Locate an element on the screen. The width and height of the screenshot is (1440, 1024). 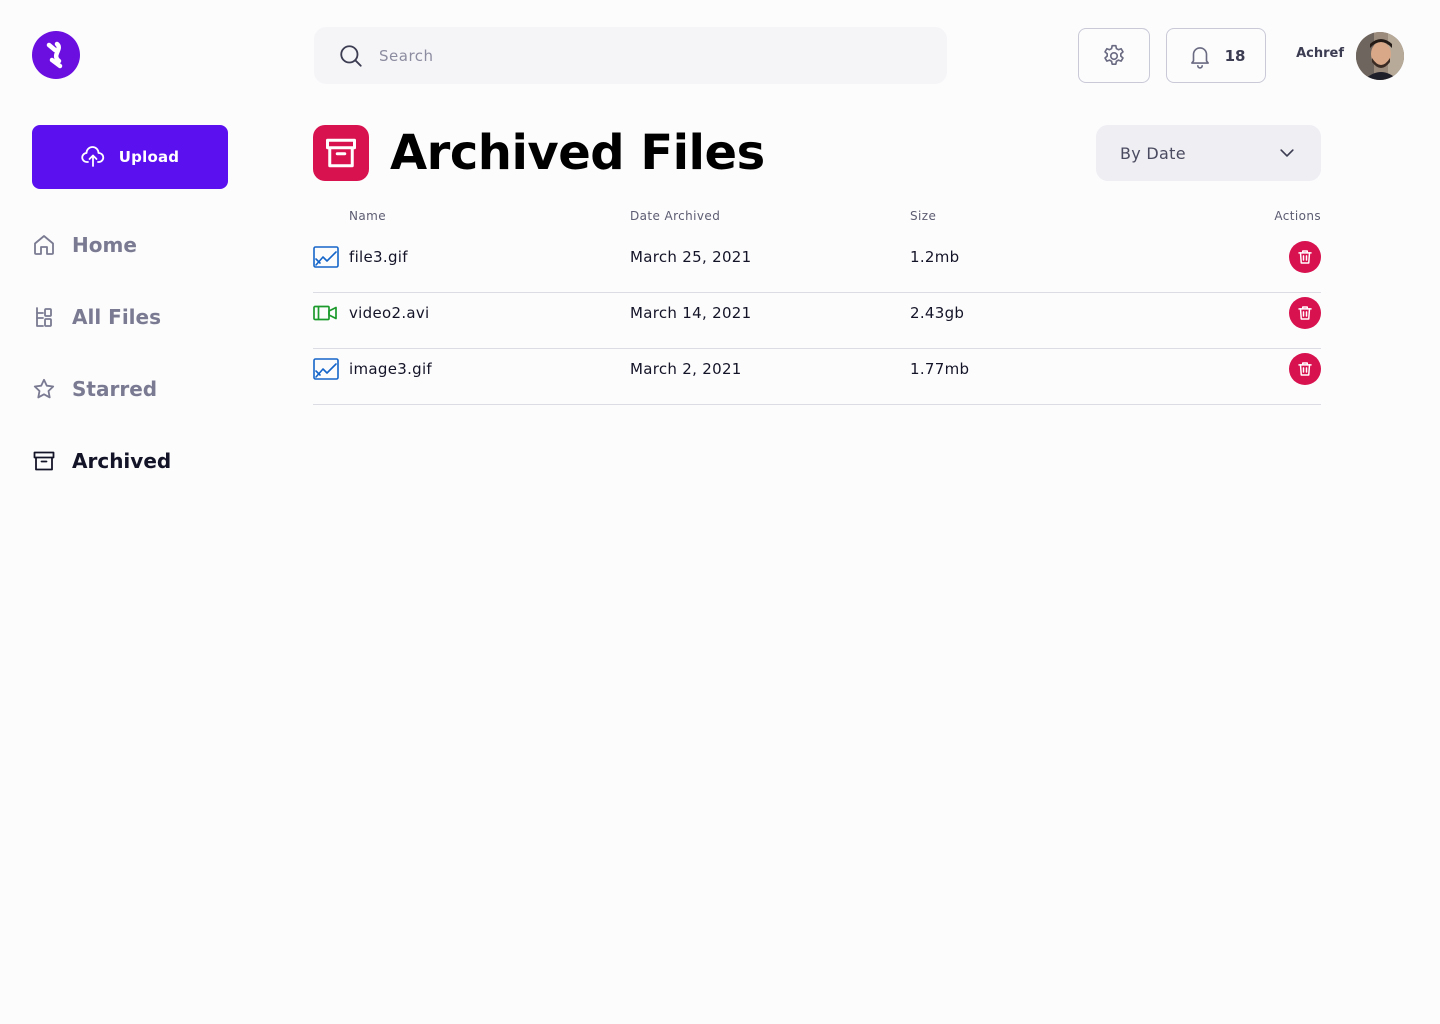
chevron-down-icon is located at coordinates (1287, 153).